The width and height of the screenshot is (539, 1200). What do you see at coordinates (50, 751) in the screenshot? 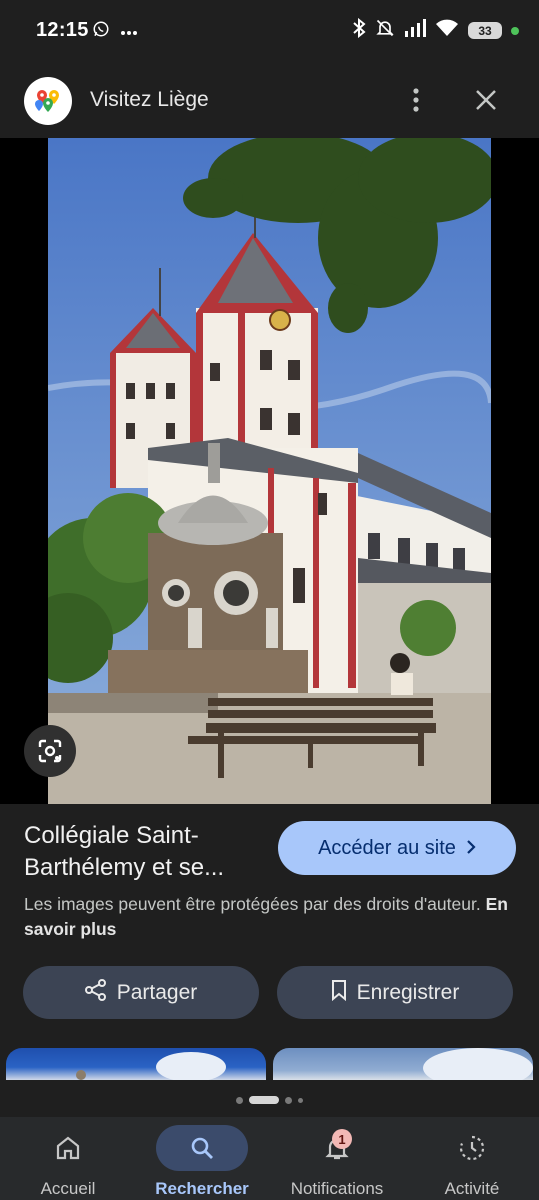
I see `google-lens-icon` at bounding box center [50, 751].